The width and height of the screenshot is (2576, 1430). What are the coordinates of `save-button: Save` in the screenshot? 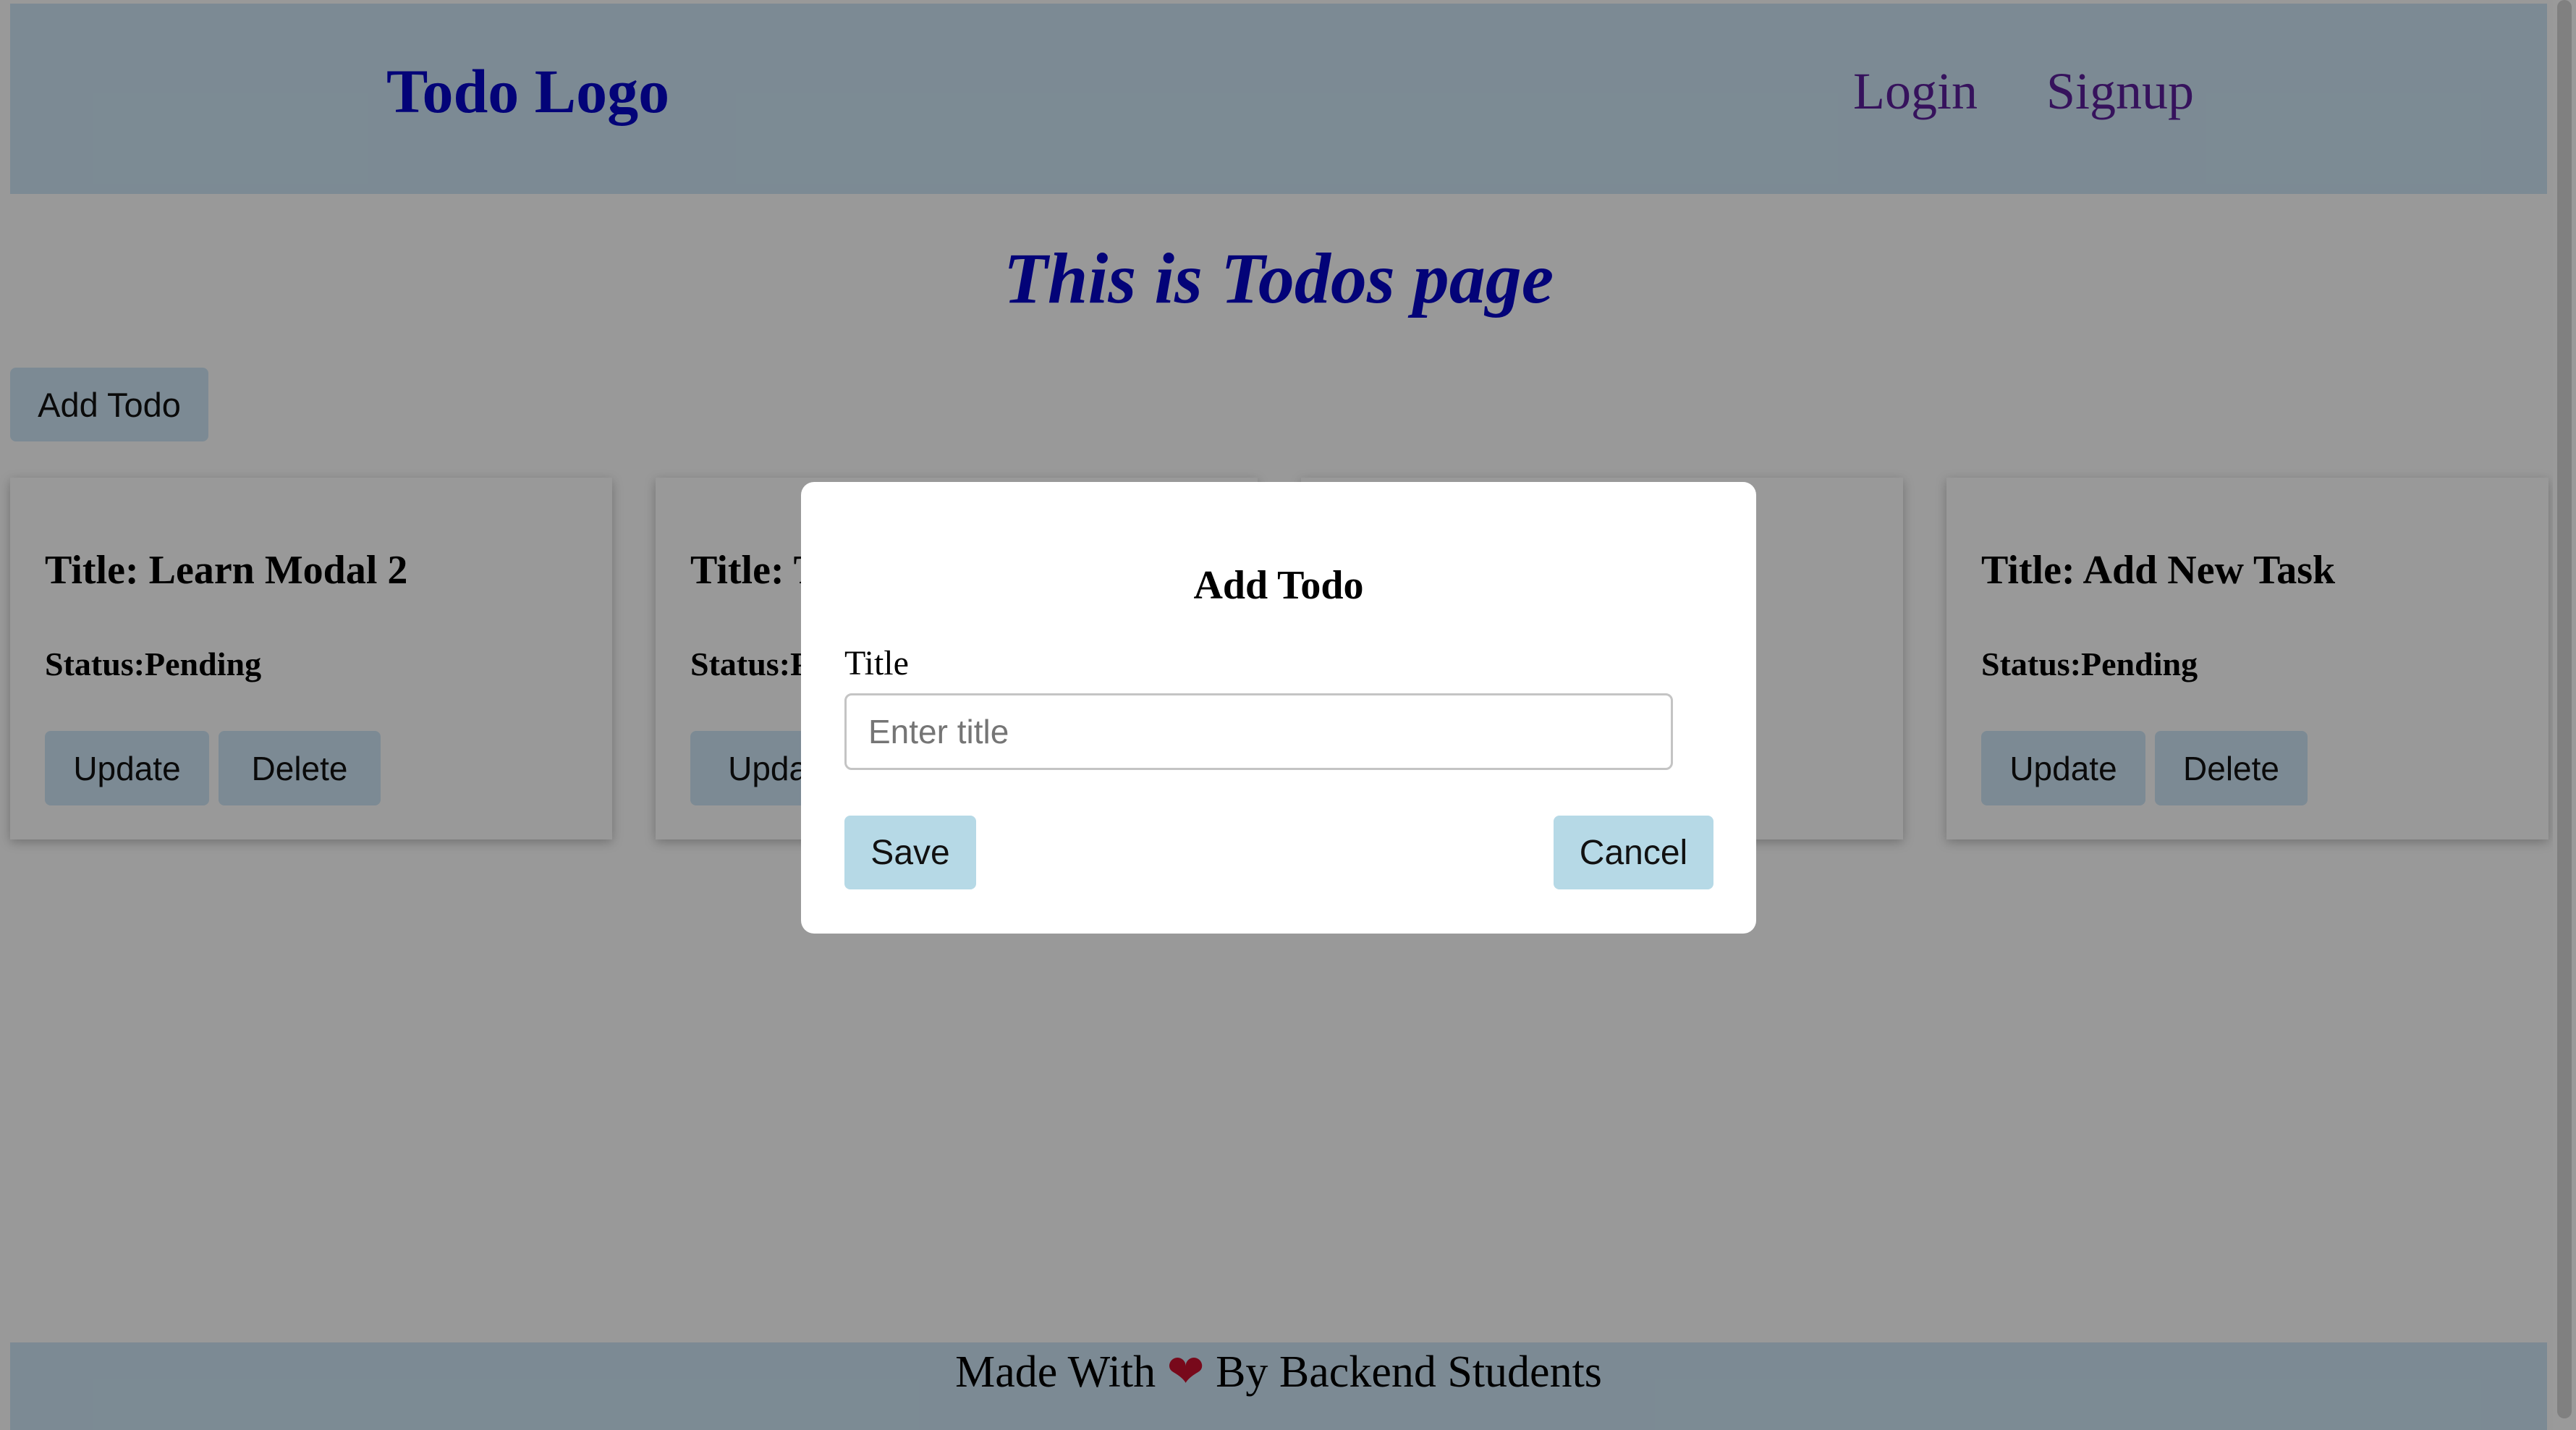 It's located at (910, 852).